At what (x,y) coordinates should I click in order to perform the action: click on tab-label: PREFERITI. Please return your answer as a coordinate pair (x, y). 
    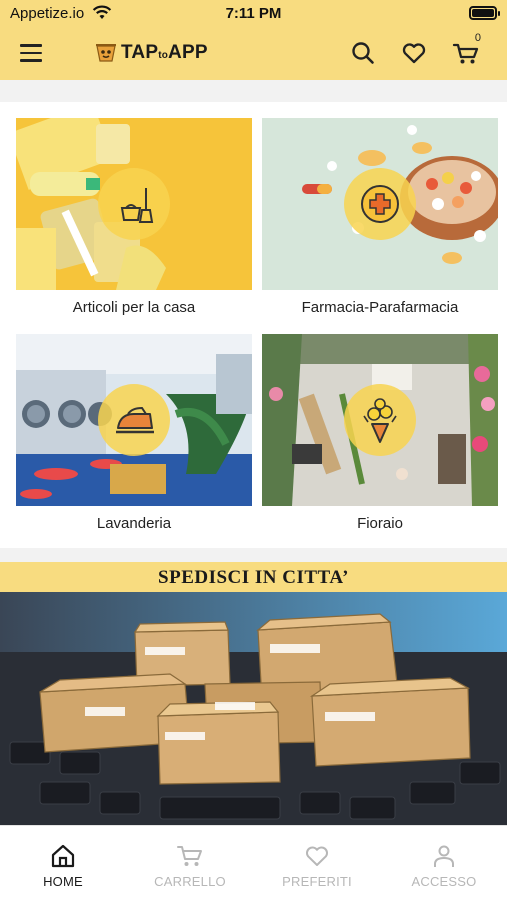
    Looking at the image, I should click on (317, 881).